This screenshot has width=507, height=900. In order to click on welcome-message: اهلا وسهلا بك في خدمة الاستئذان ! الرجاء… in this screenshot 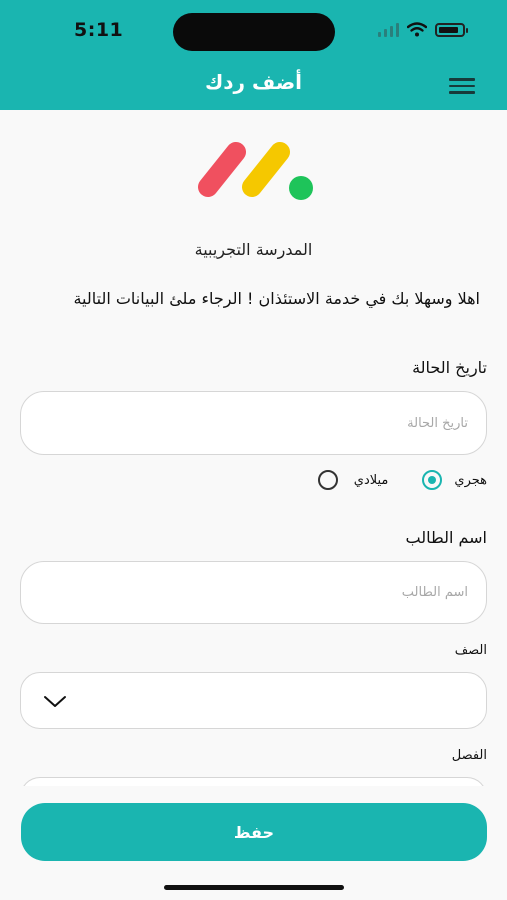, I will do `click(276, 298)`.